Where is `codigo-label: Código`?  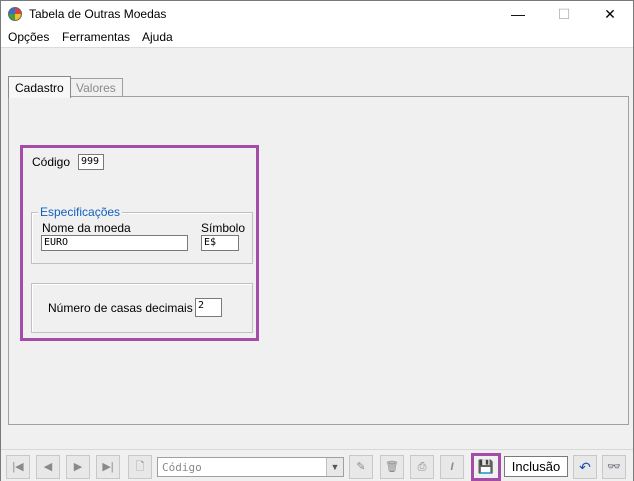
codigo-label: Código is located at coordinates (51, 162).